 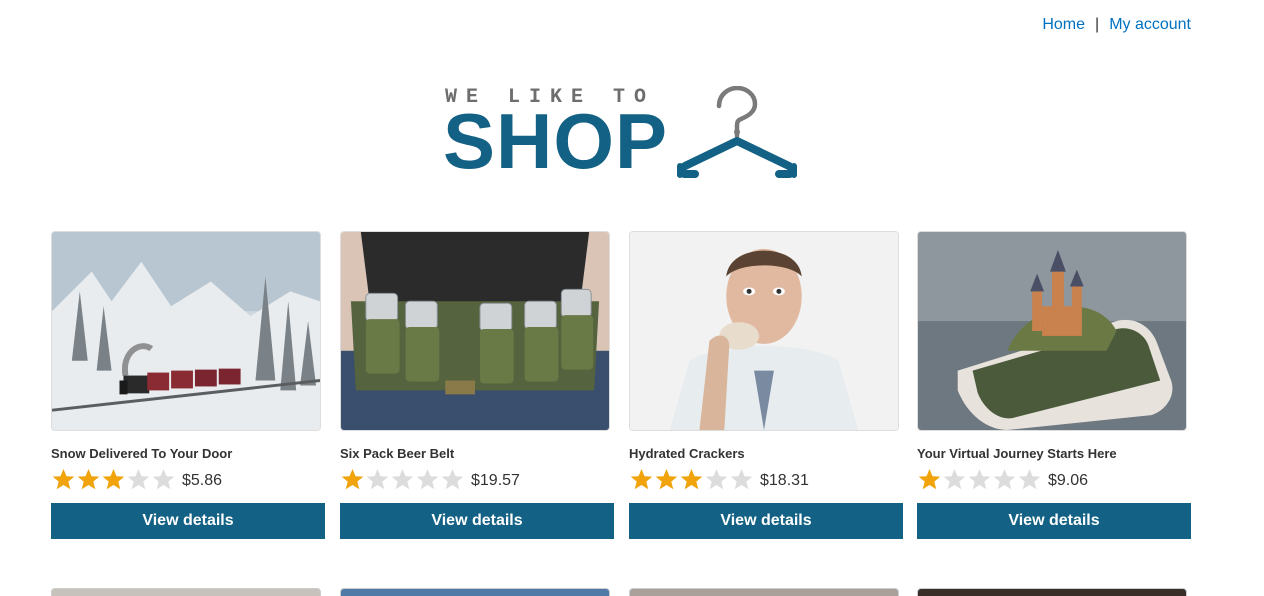 What do you see at coordinates (1068, 480) in the screenshot?
I see `product-price: $9.06` at bounding box center [1068, 480].